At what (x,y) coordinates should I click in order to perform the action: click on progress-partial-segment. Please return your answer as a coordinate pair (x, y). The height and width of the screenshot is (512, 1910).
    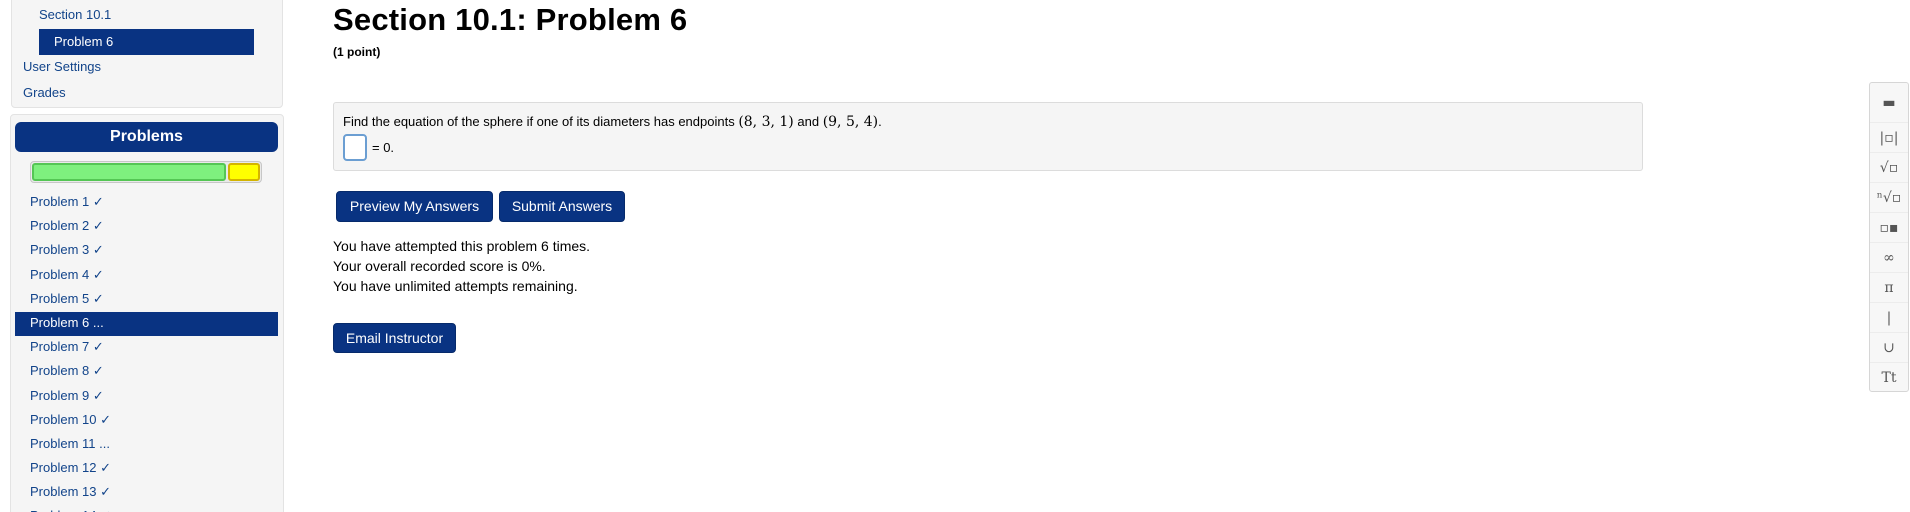
    Looking at the image, I should click on (243, 172).